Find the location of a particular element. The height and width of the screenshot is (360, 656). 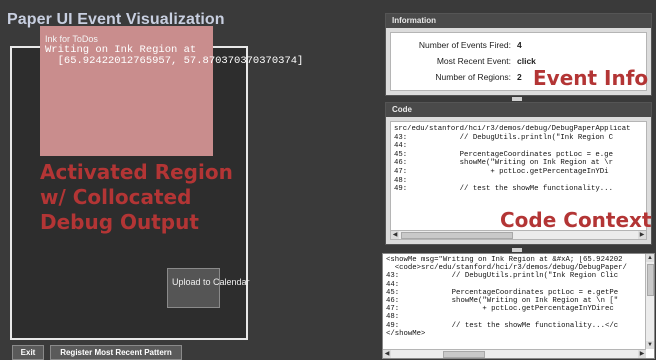

events-fired-value: 4 is located at coordinates (519, 45).